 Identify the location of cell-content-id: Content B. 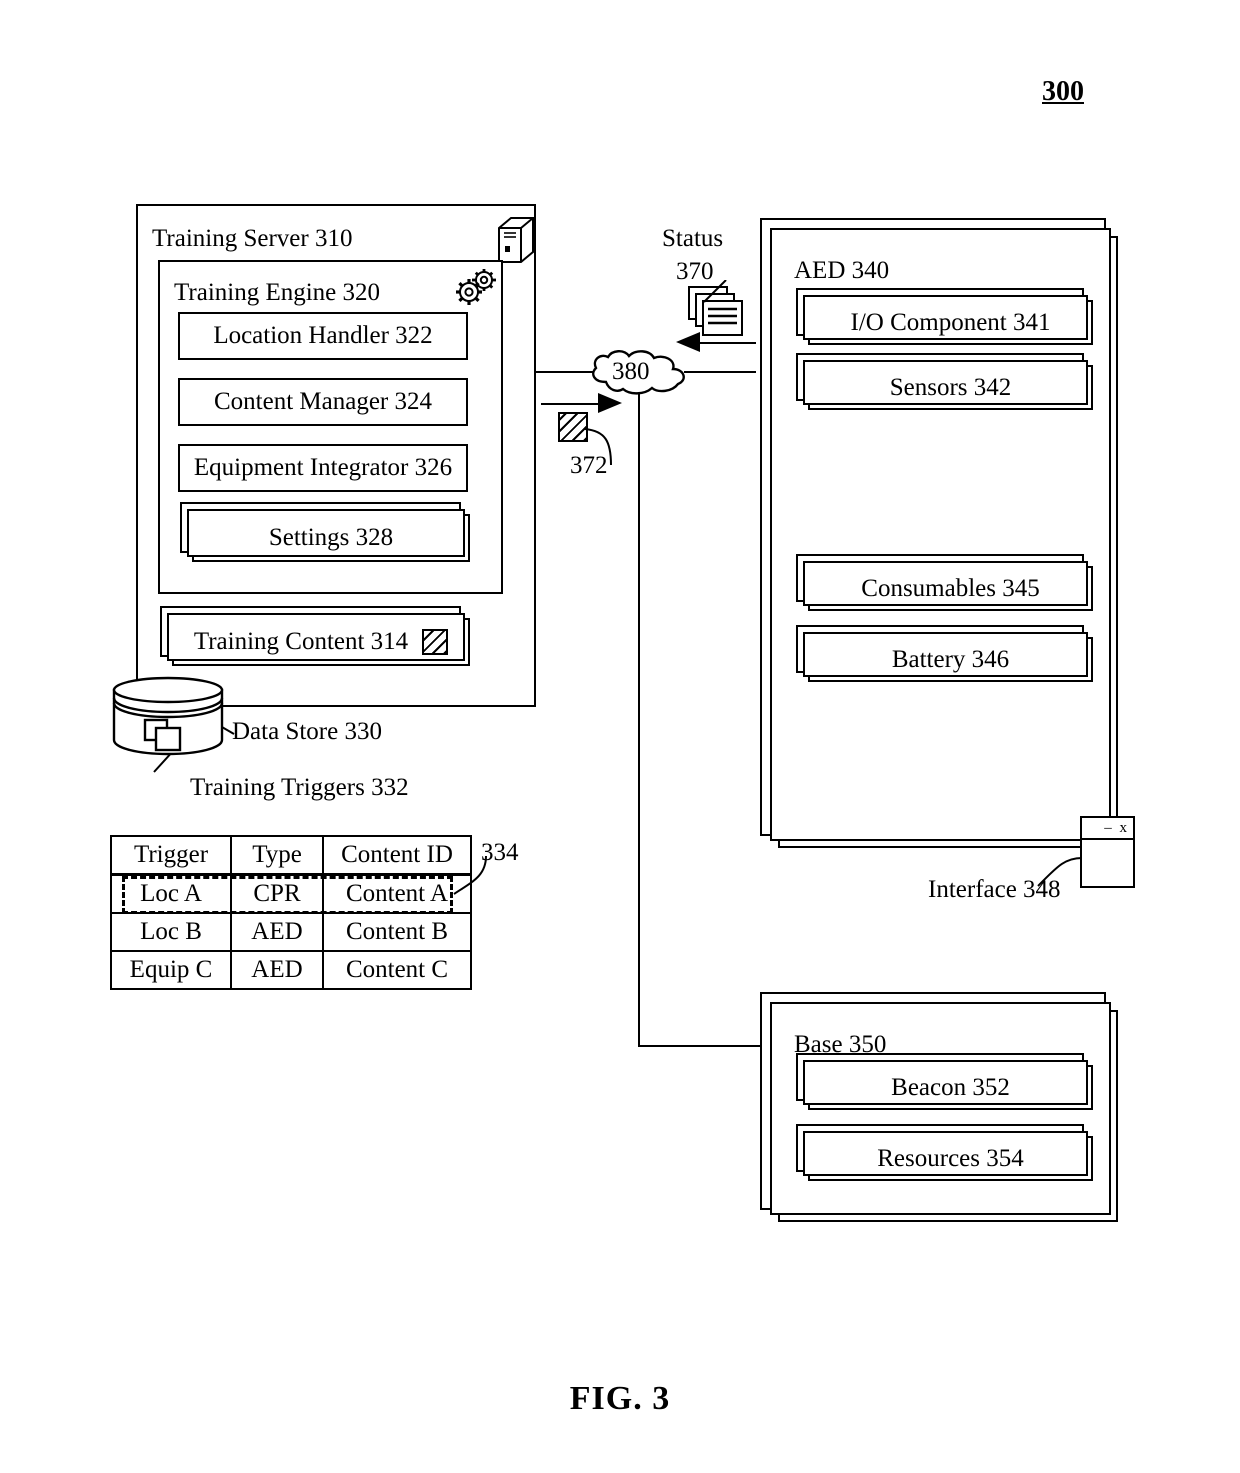
(397, 932).